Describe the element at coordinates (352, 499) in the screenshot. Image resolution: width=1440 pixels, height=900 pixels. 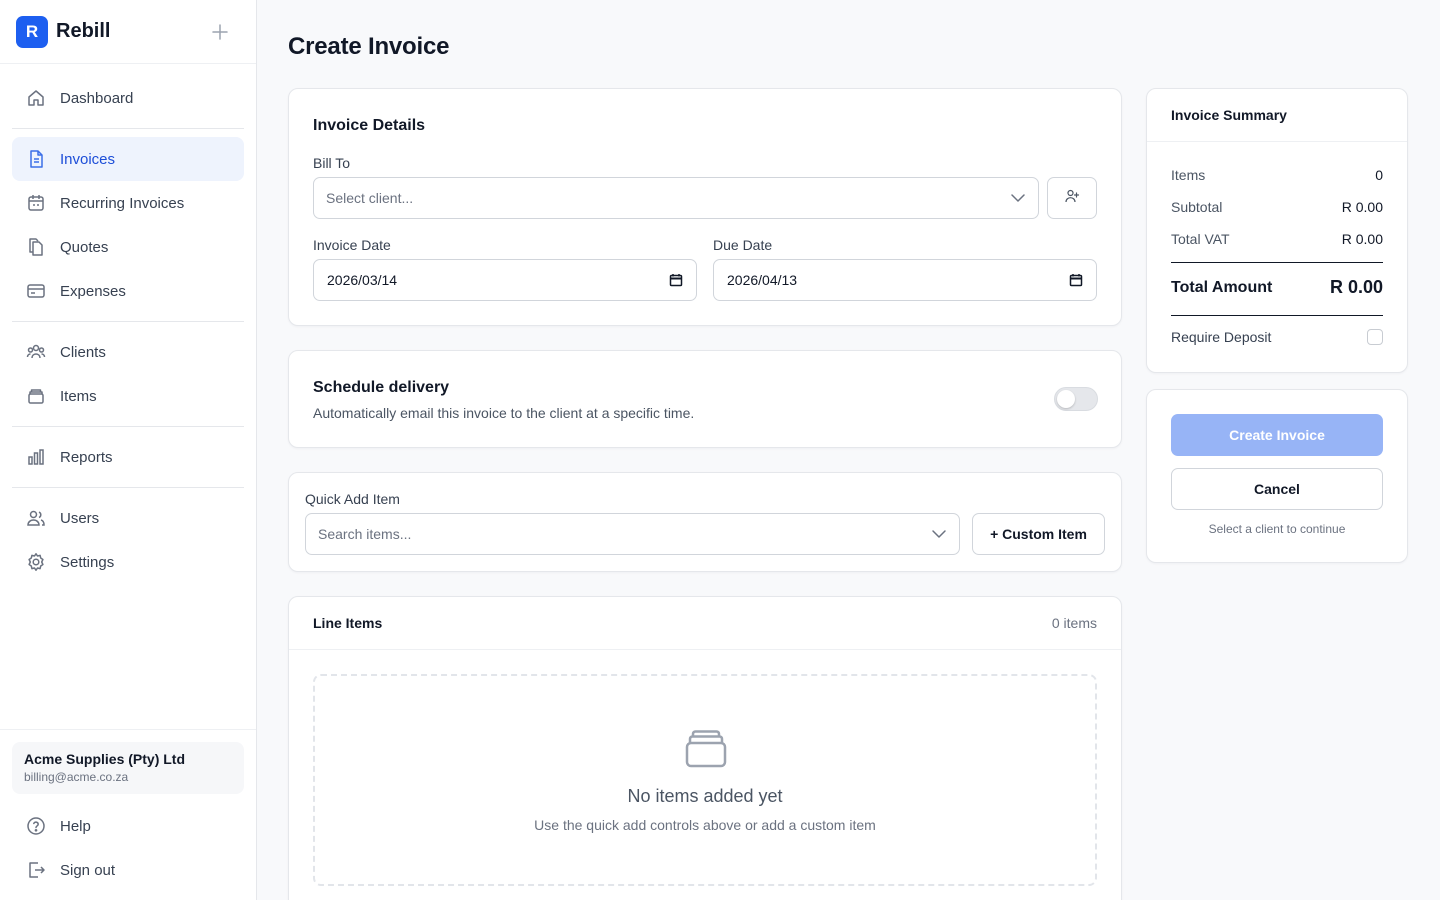
I see `quick-add-label: Quick Add Item` at that location.